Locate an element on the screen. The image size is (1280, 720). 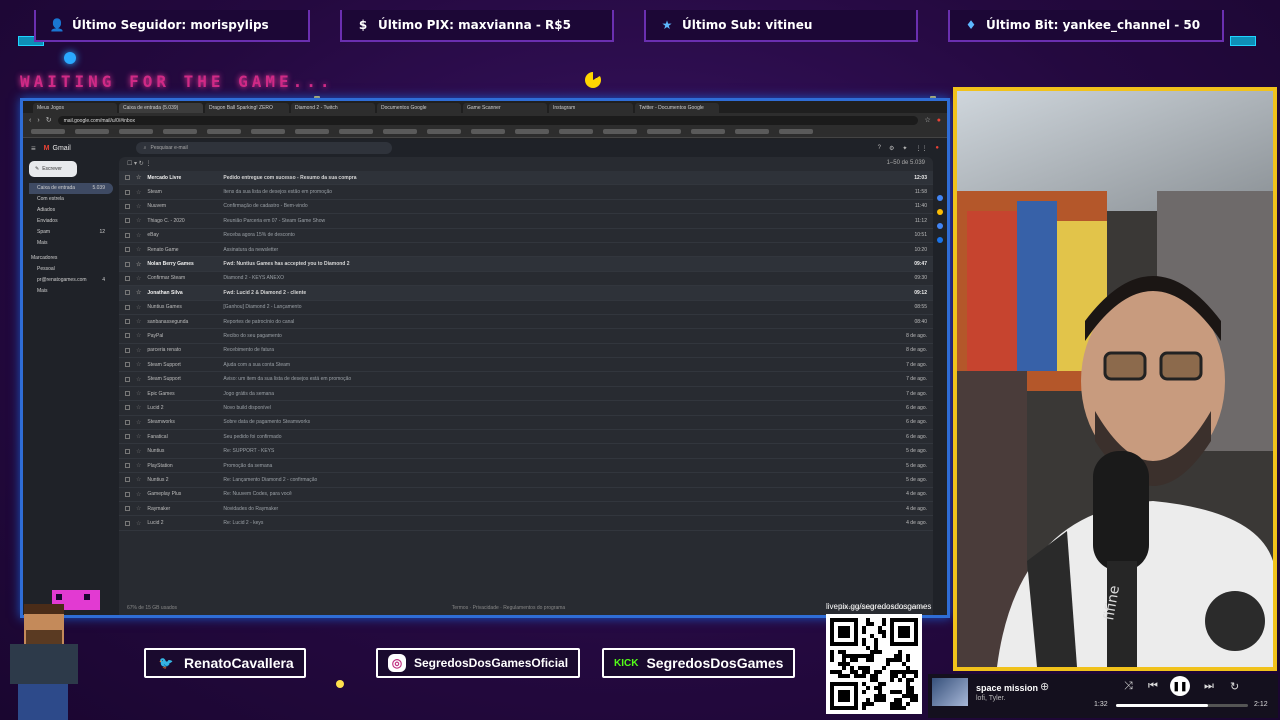
sidebar-item: Enviados is located at coordinates (71, 221).